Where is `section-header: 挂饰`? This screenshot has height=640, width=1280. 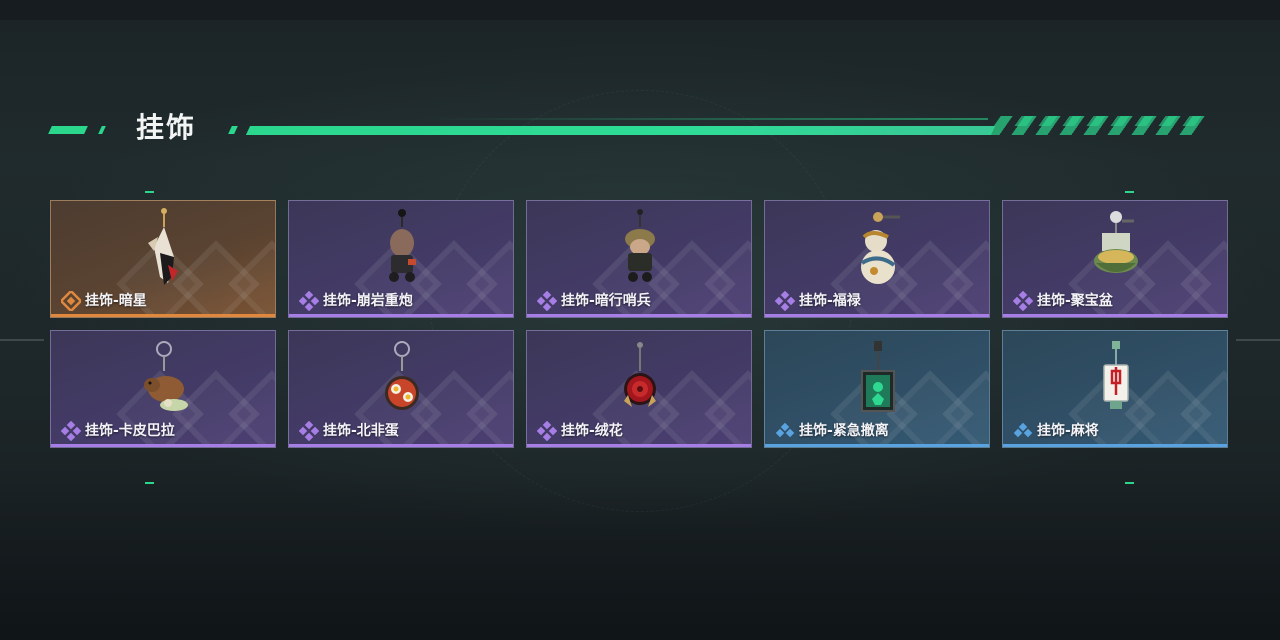
section-header: 挂饰 is located at coordinates (629, 128).